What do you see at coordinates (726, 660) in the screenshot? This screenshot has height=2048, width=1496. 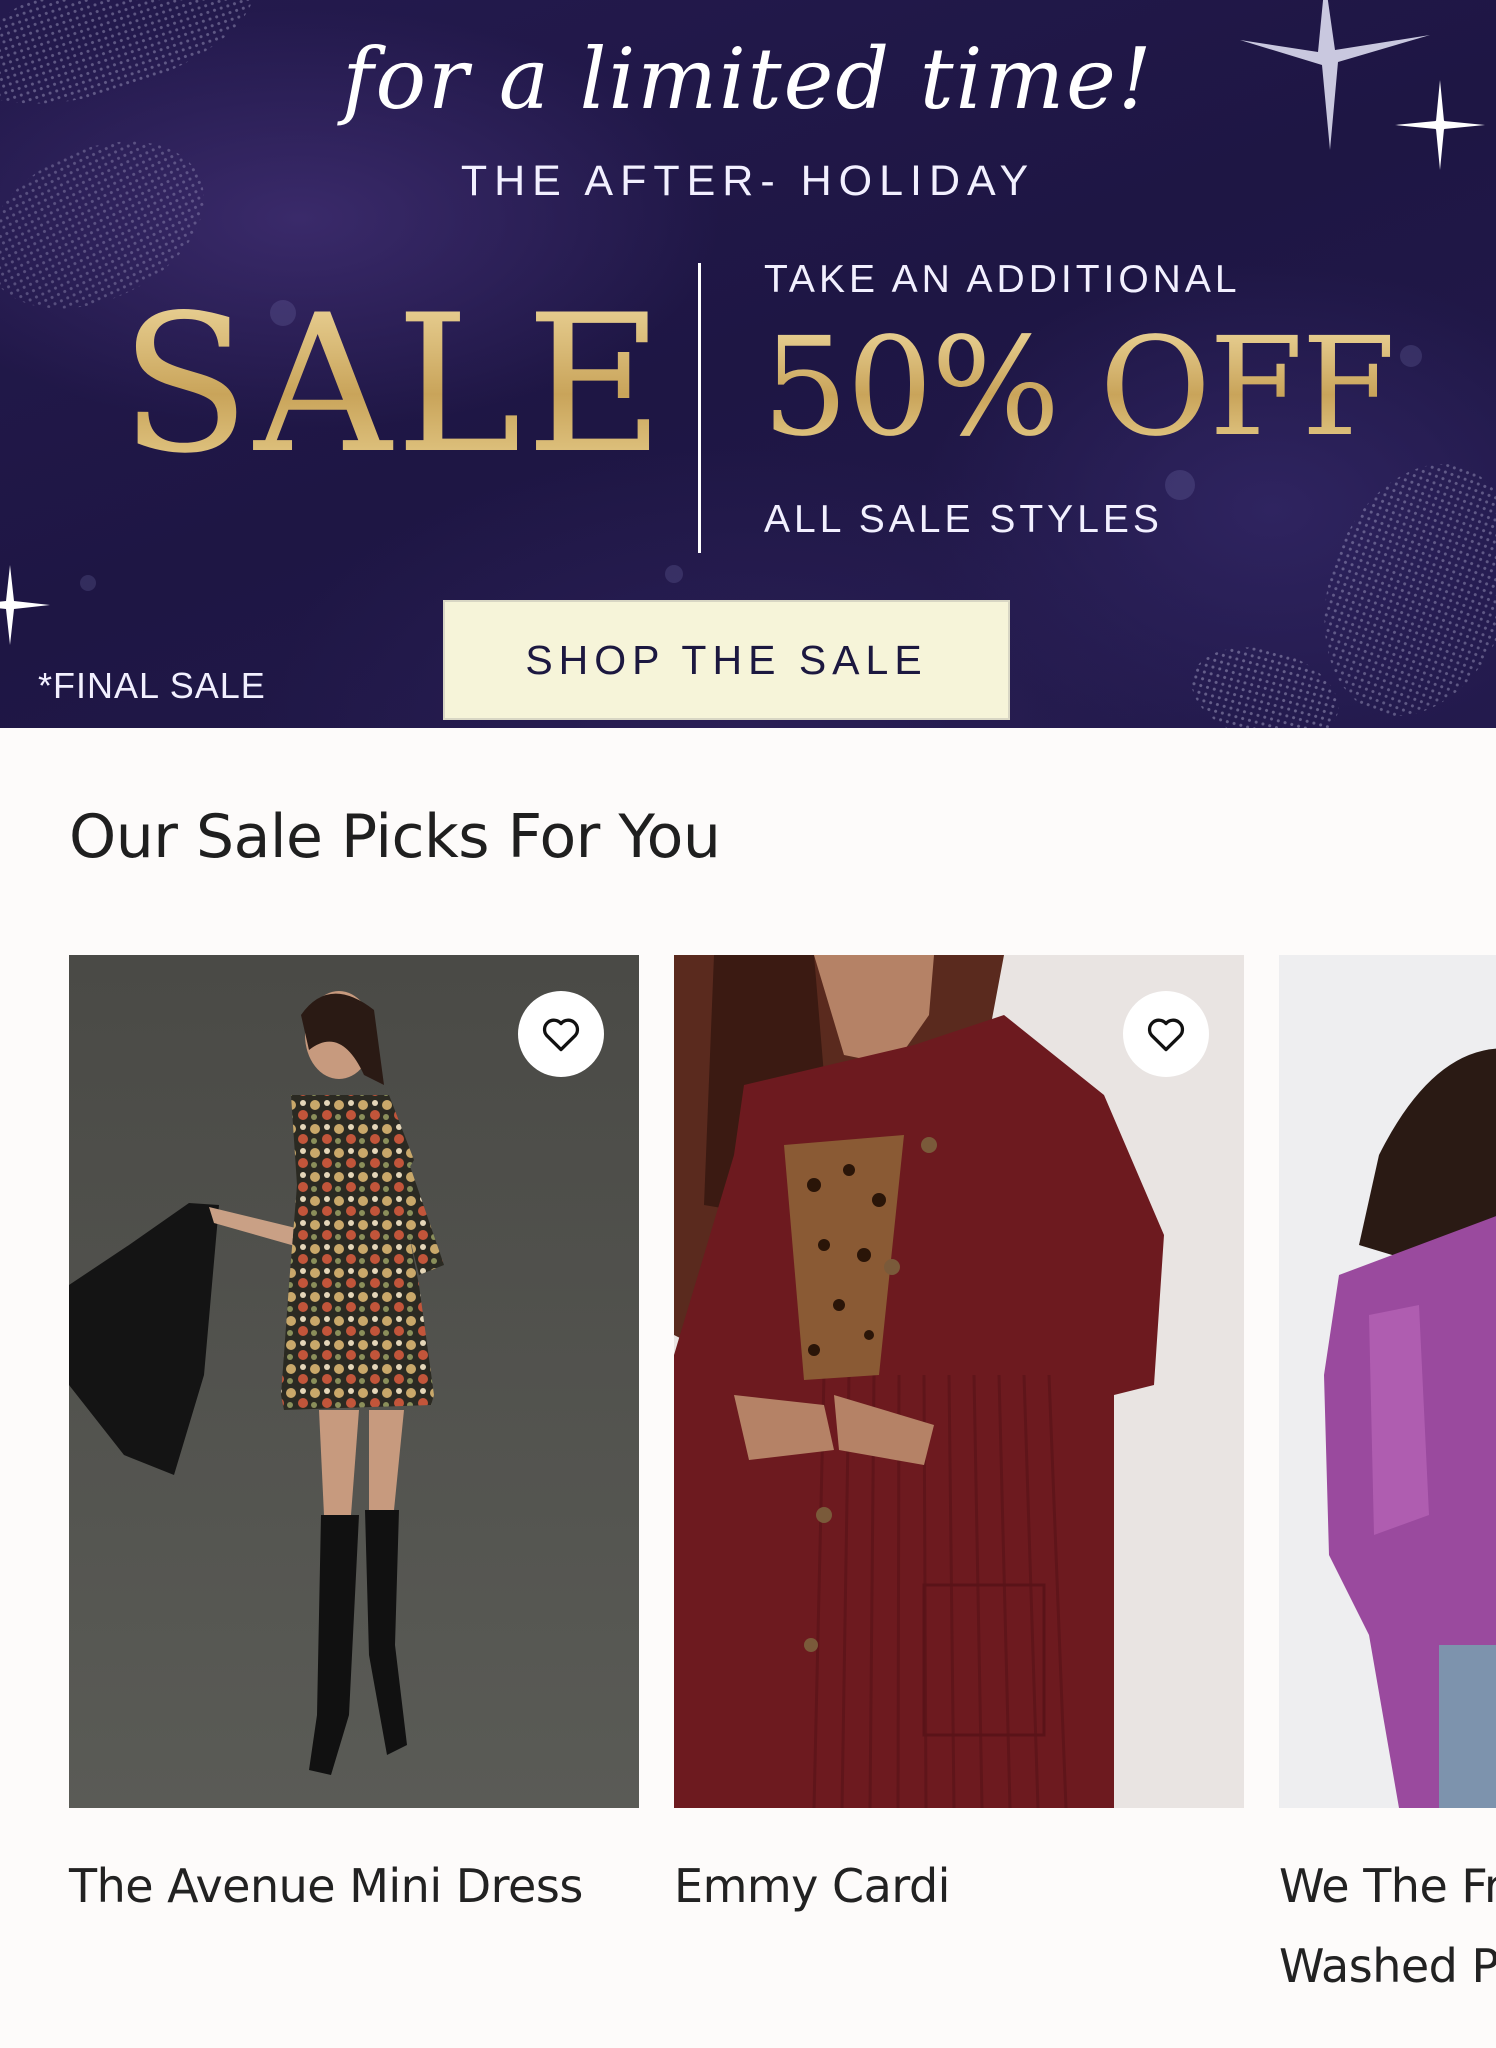 I see `shop-the-sale-button: SHOP THE SALE` at bounding box center [726, 660].